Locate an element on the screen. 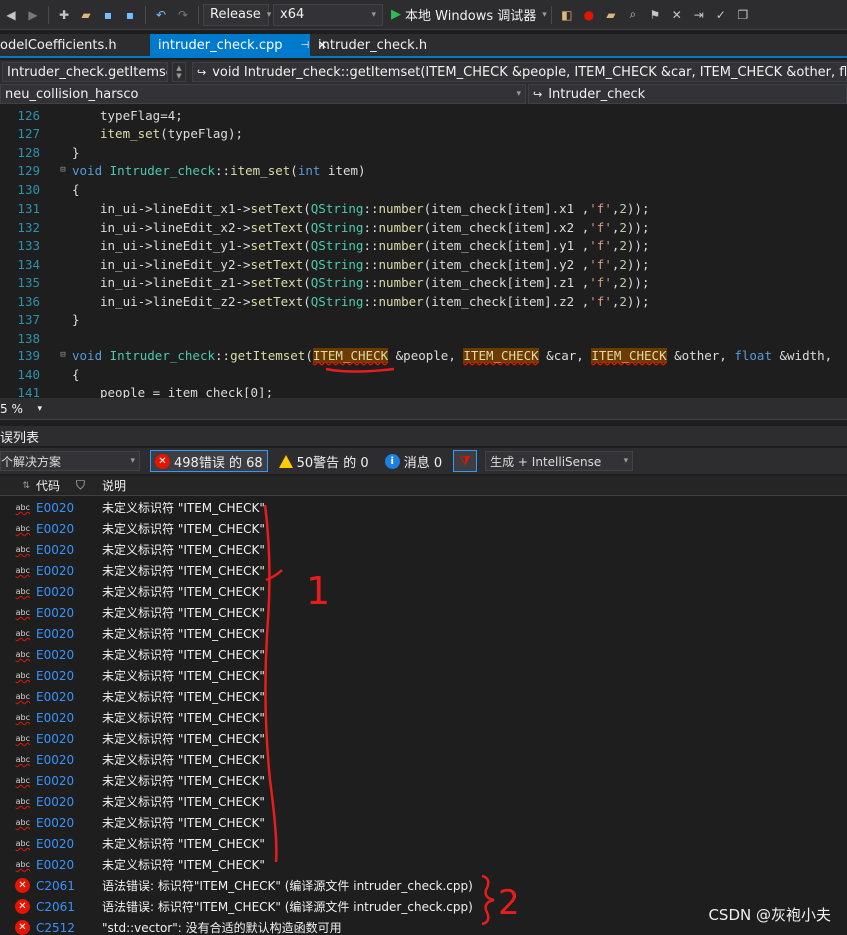  code-fragment: ( is located at coordinates (294, 170).